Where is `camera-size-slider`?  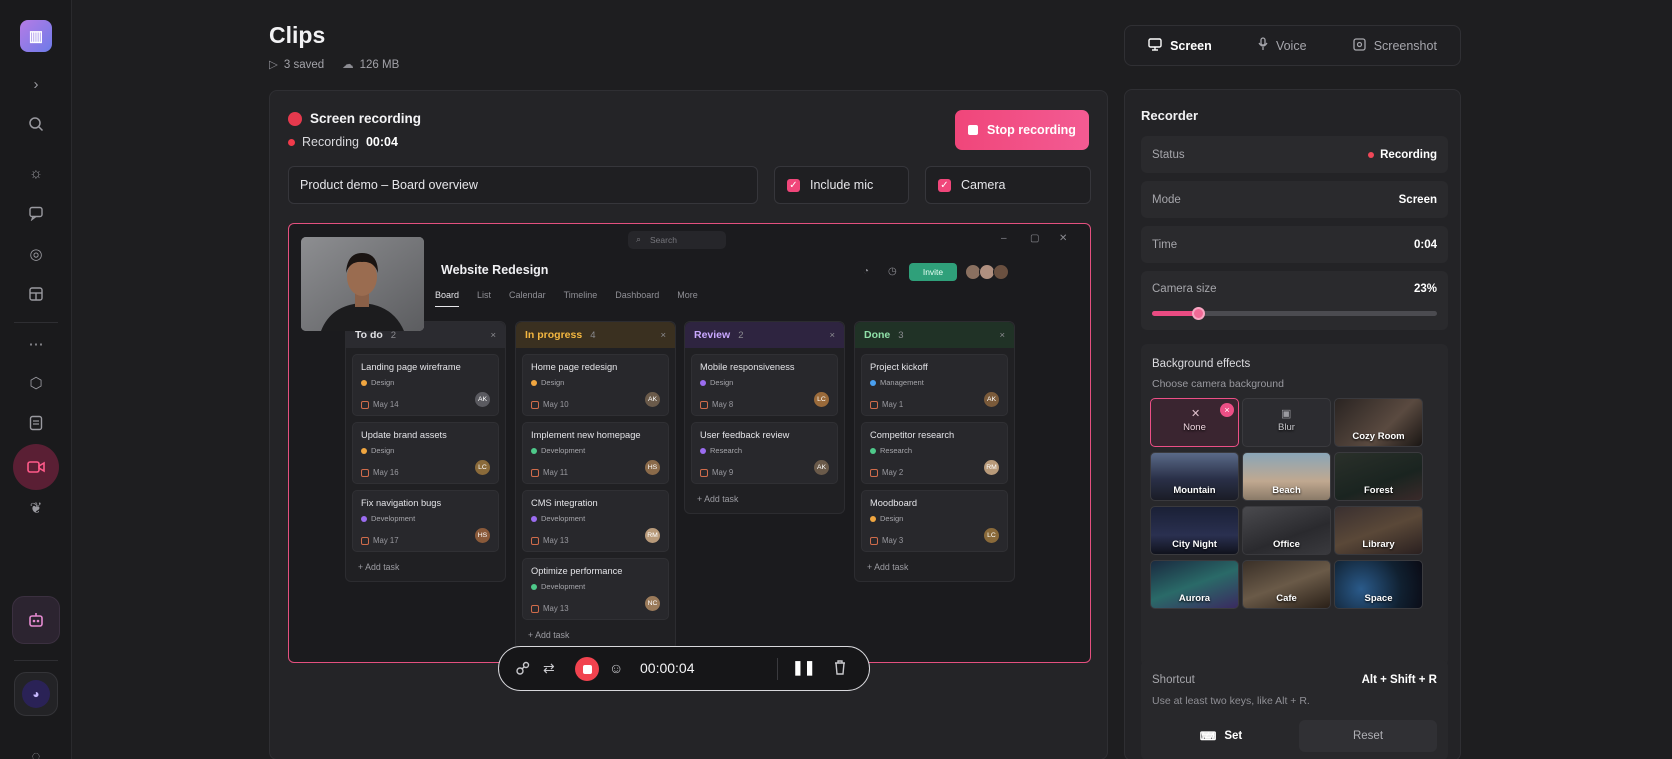
camera-size-slider is located at coordinates (1294, 313).